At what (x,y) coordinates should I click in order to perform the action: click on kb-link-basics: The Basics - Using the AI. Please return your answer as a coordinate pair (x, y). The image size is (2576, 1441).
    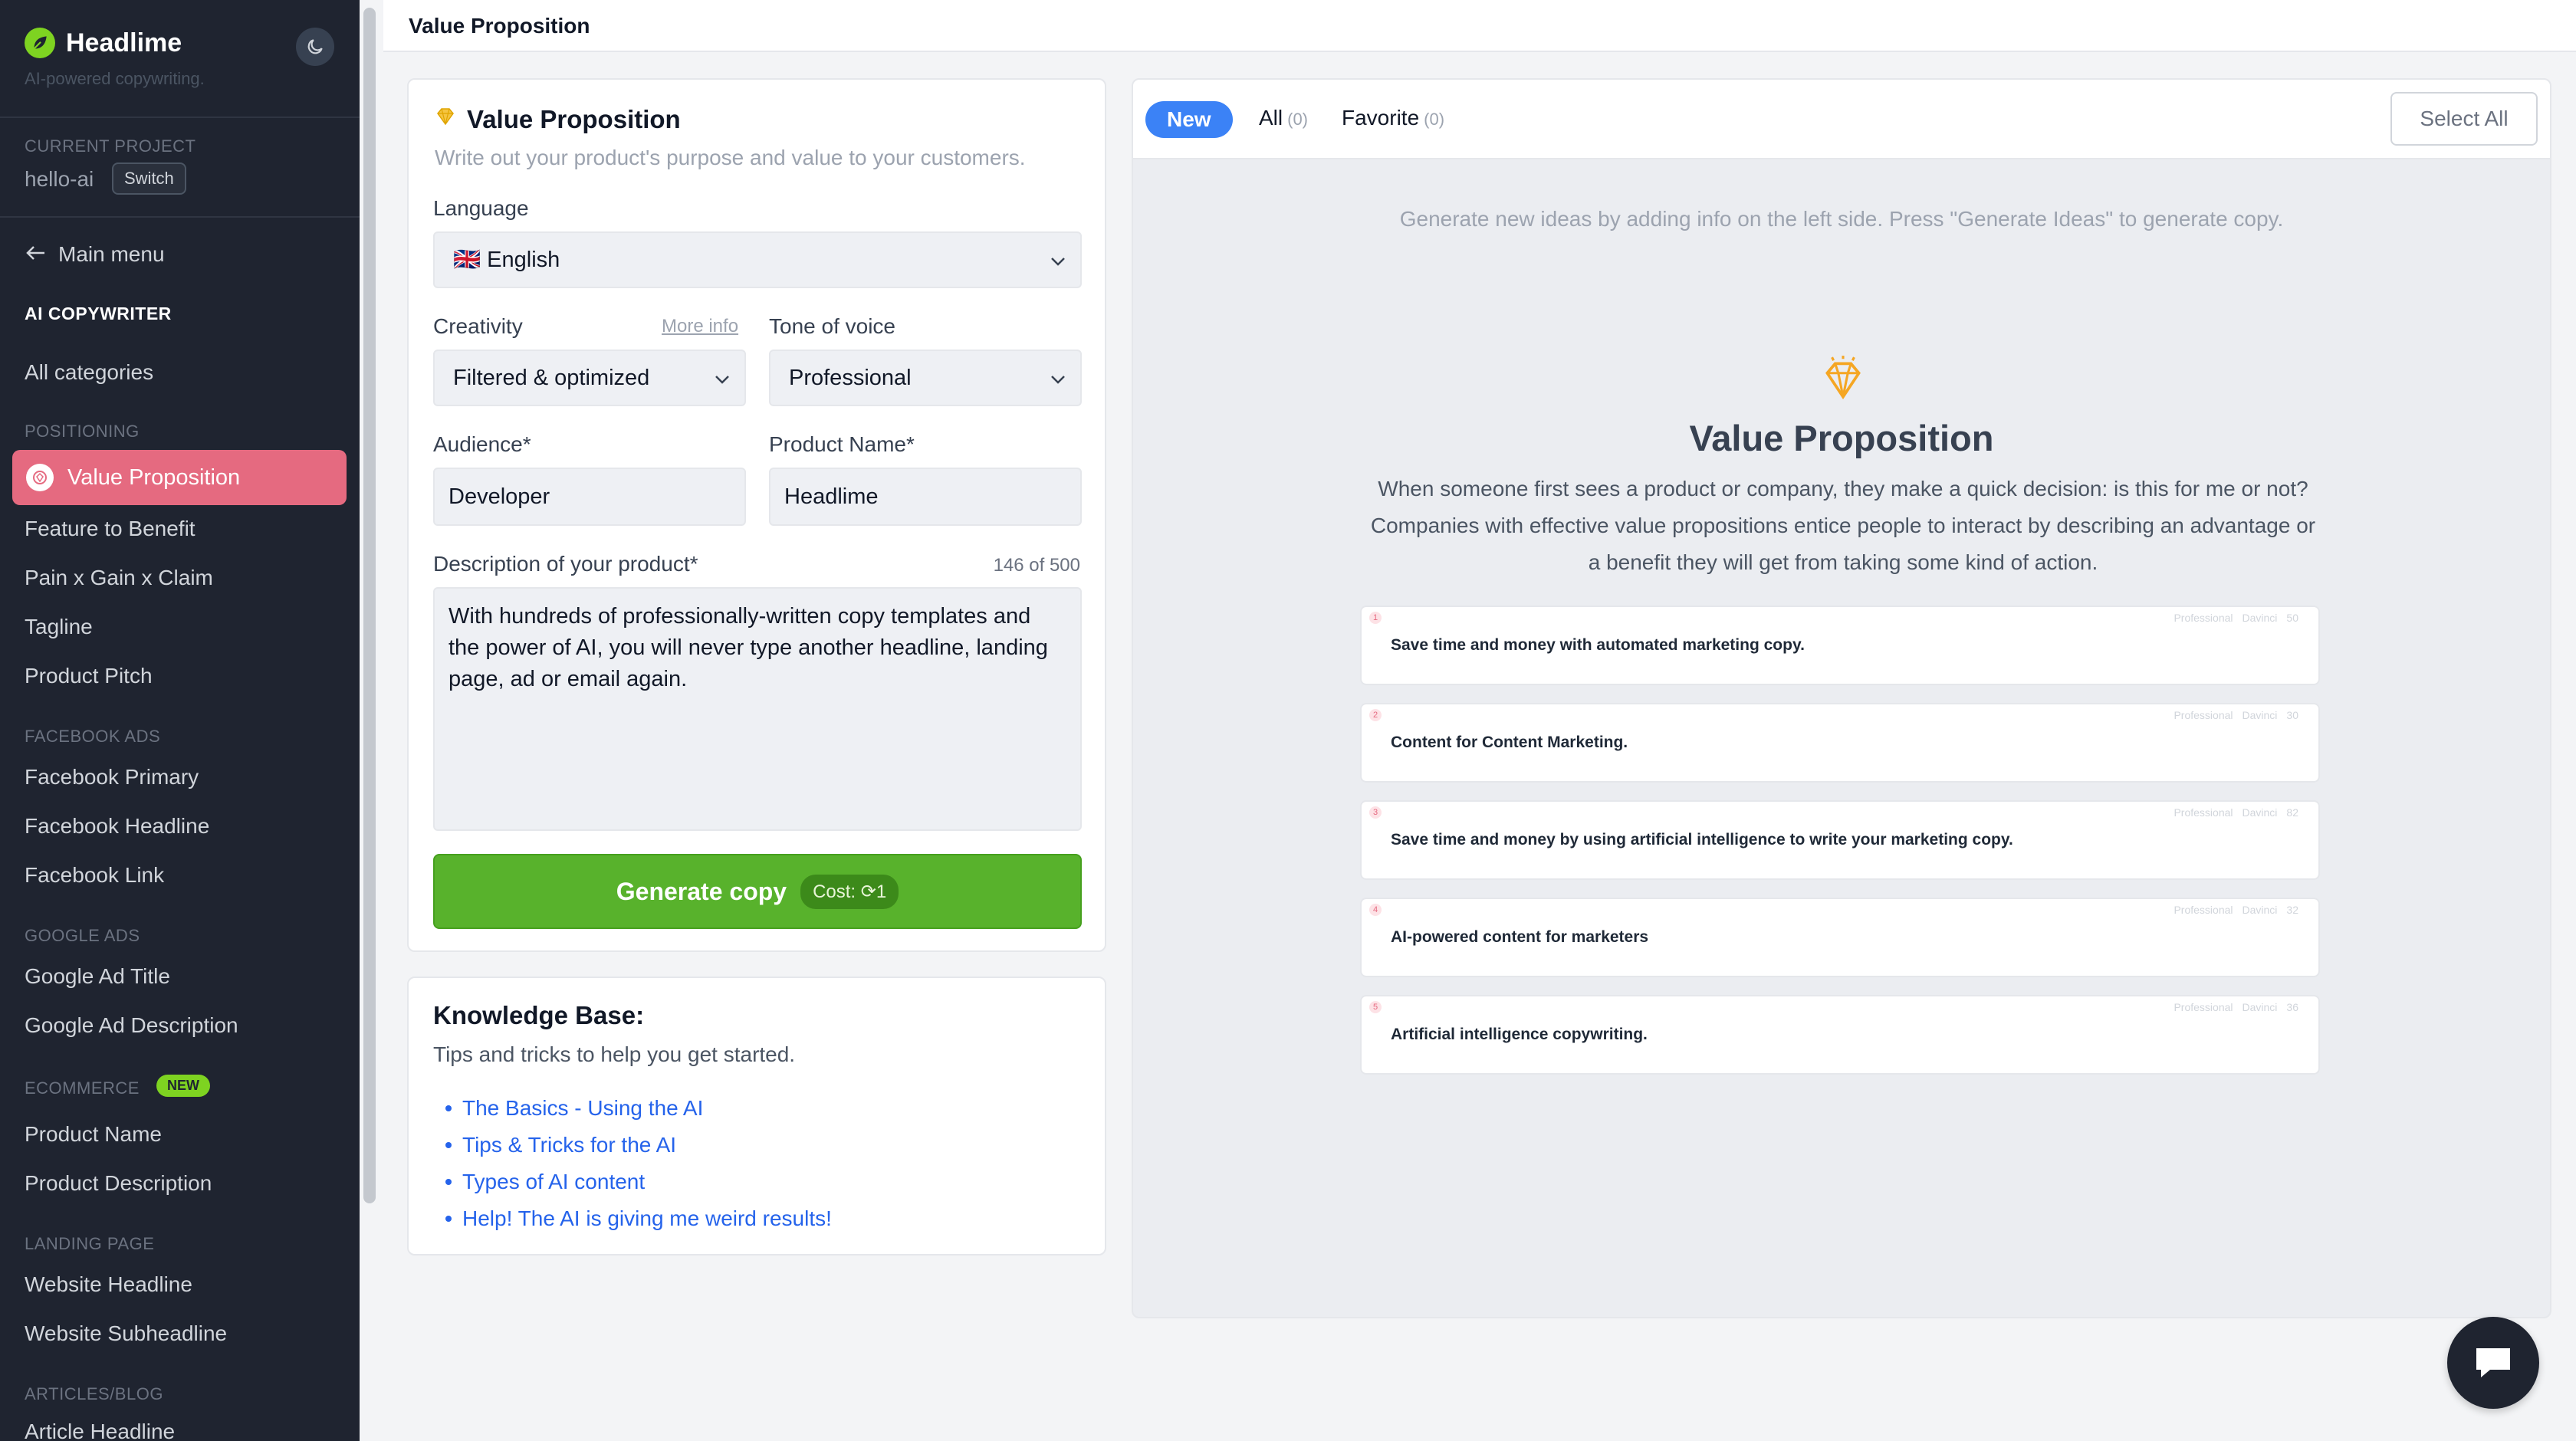
    Looking at the image, I should click on (638, 1108).